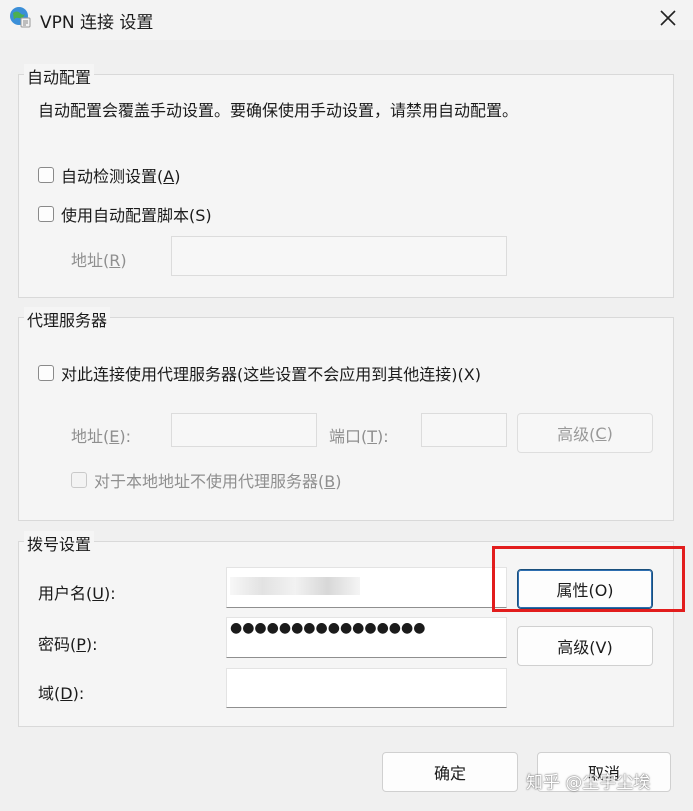 Image resolution: width=693 pixels, height=811 pixels. Describe the element at coordinates (278, 110) in the screenshot. I see `auto-config-note: 自动配置会覆盖手动设置。要确保使用手动设置，请禁用自动配置。` at that location.